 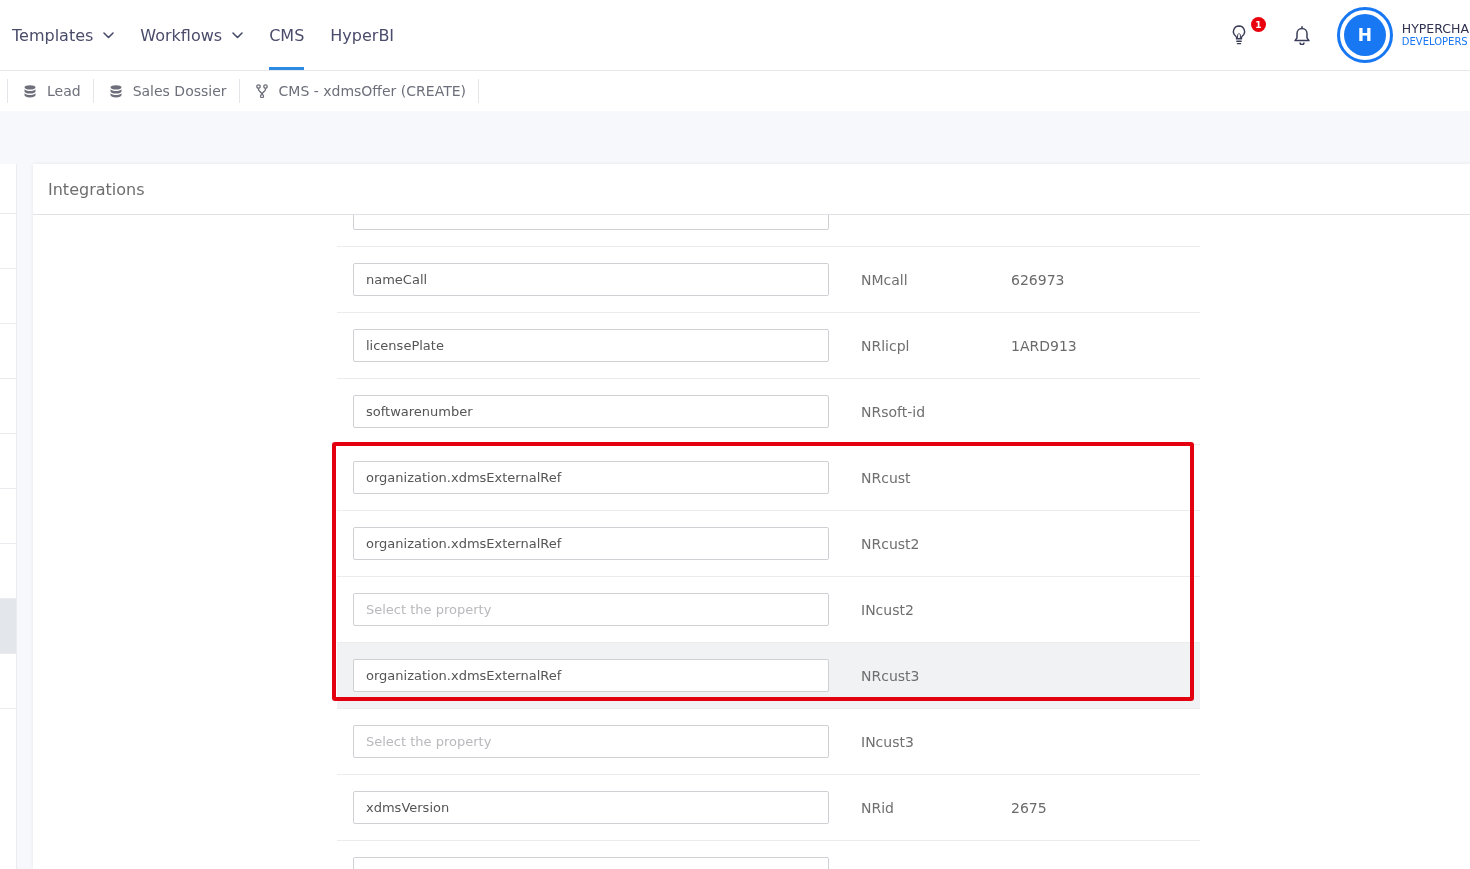 What do you see at coordinates (891, 543) in the screenshot?
I see `field-code: NRcust2` at bounding box center [891, 543].